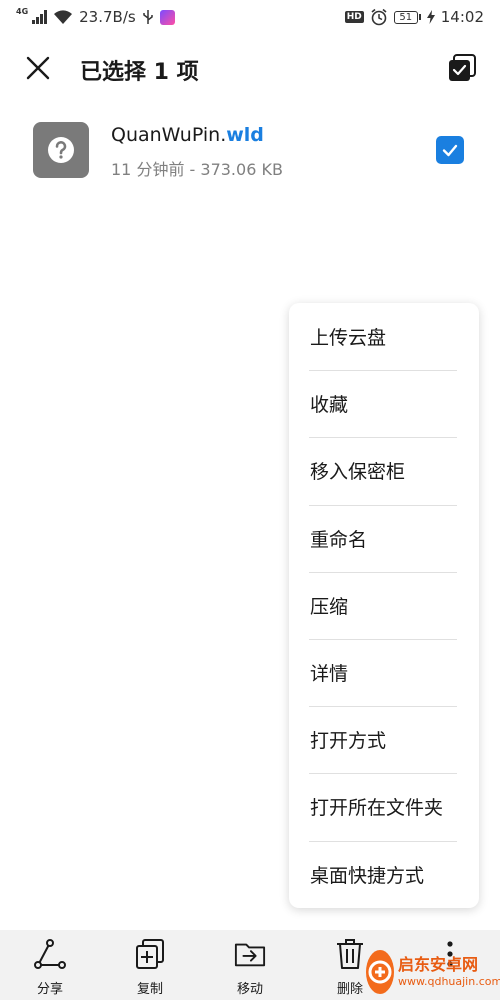  I want to click on site-watermark: 启东安卓网 www.qdhuajin.com, so click(433, 972).